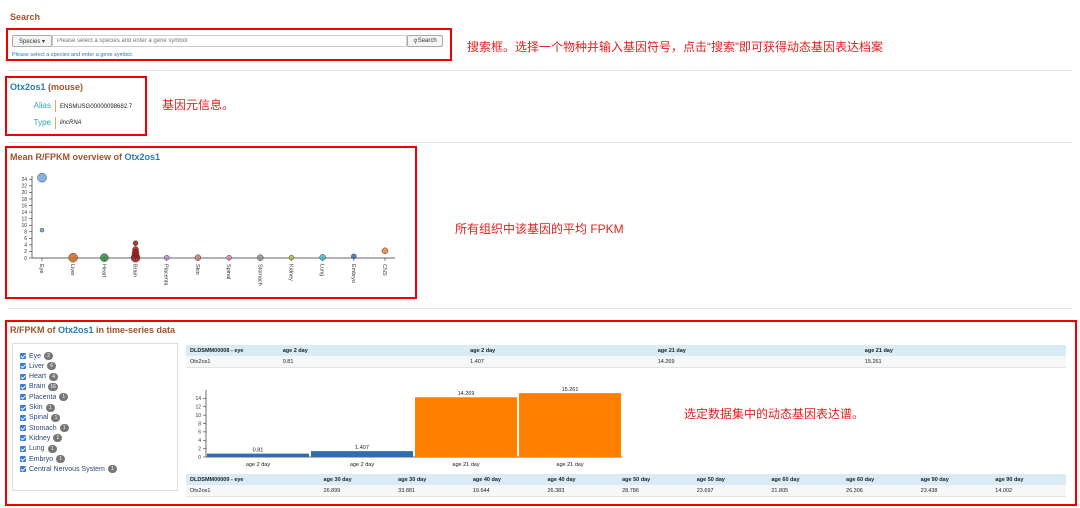 This screenshot has width=1080, height=508. I want to click on tissue-checkbox-skin: Skin 1, so click(37, 408).